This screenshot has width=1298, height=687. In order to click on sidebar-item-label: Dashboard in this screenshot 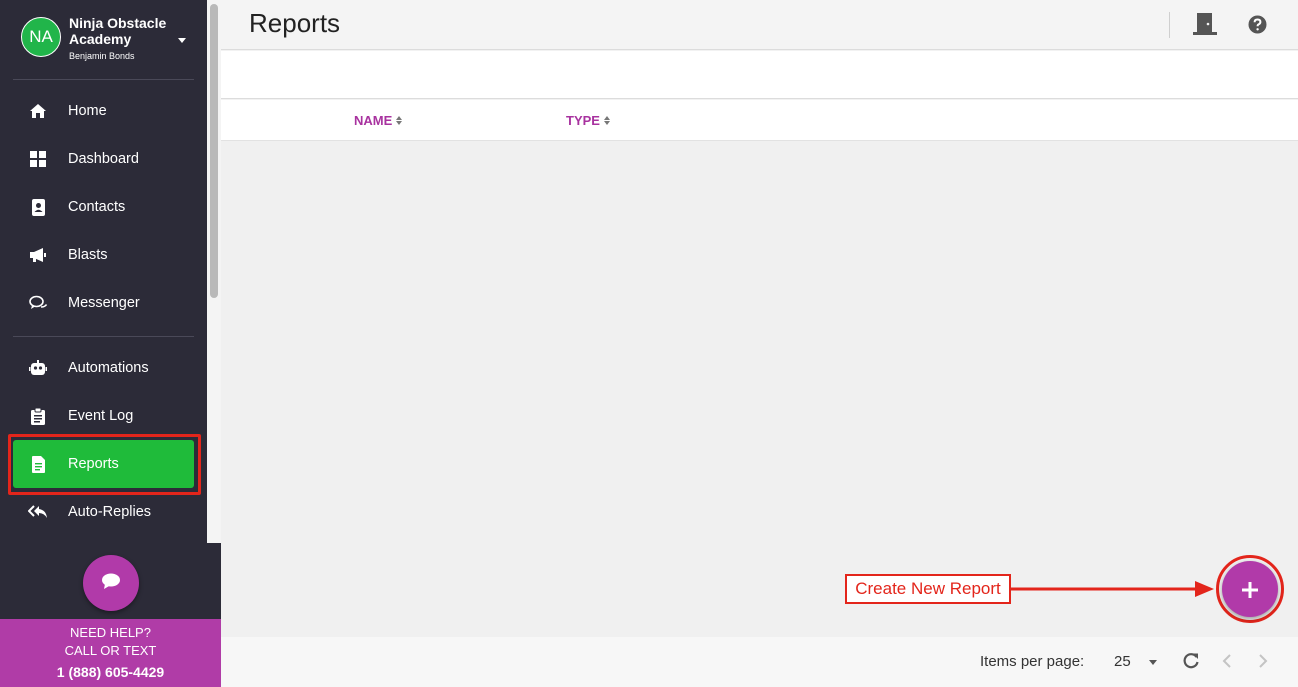, I will do `click(103, 159)`.